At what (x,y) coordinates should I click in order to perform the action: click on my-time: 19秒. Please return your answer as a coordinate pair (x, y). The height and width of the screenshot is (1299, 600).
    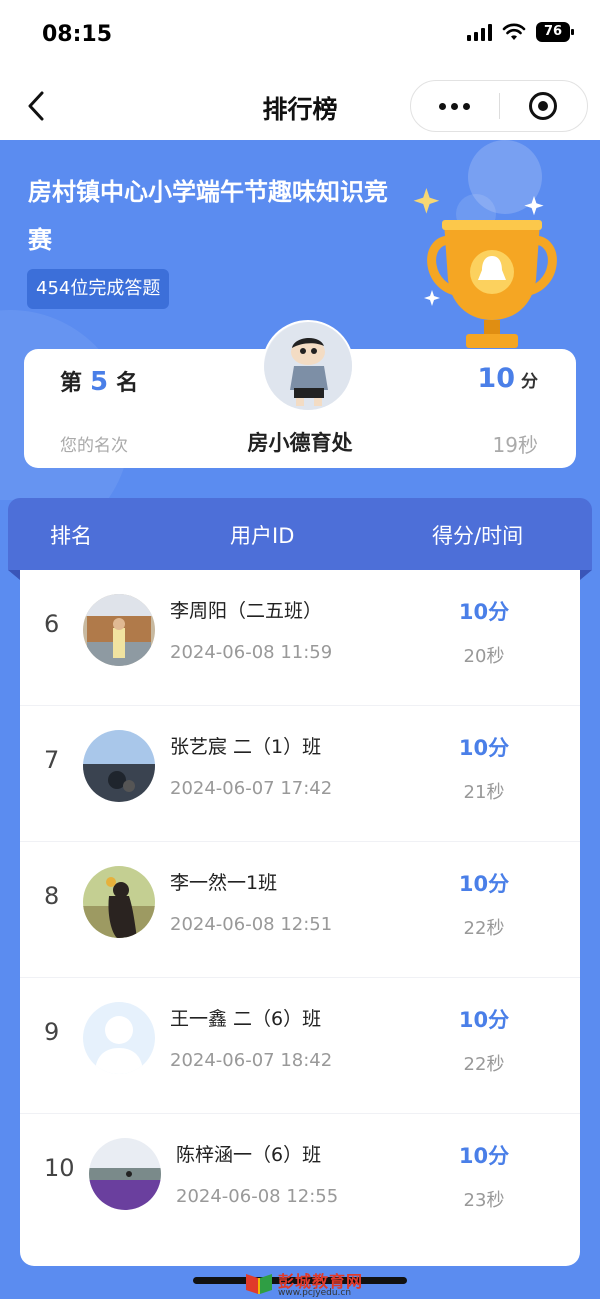
    Looking at the image, I should click on (515, 445).